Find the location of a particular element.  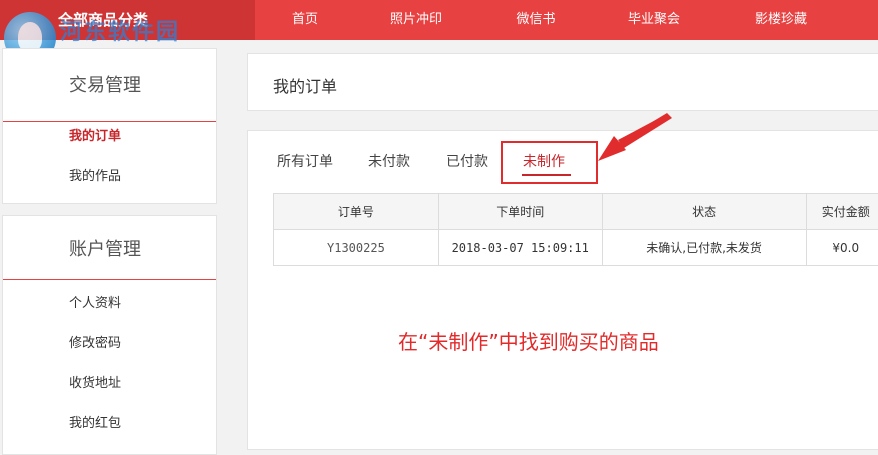

sidebar-item-red-packet: 我的红包 is located at coordinates (95, 421).